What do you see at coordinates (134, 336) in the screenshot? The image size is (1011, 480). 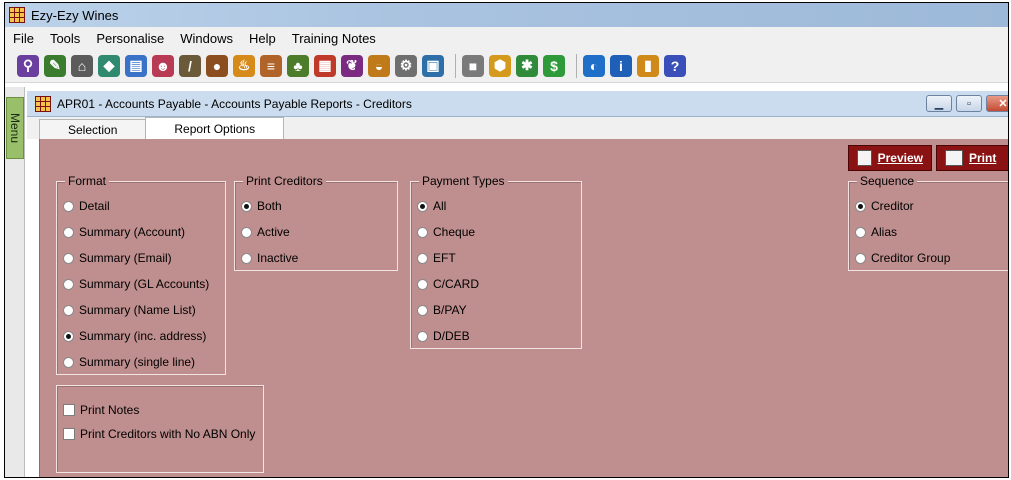 I see `format-option: Summary (inc. address)` at bounding box center [134, 336].